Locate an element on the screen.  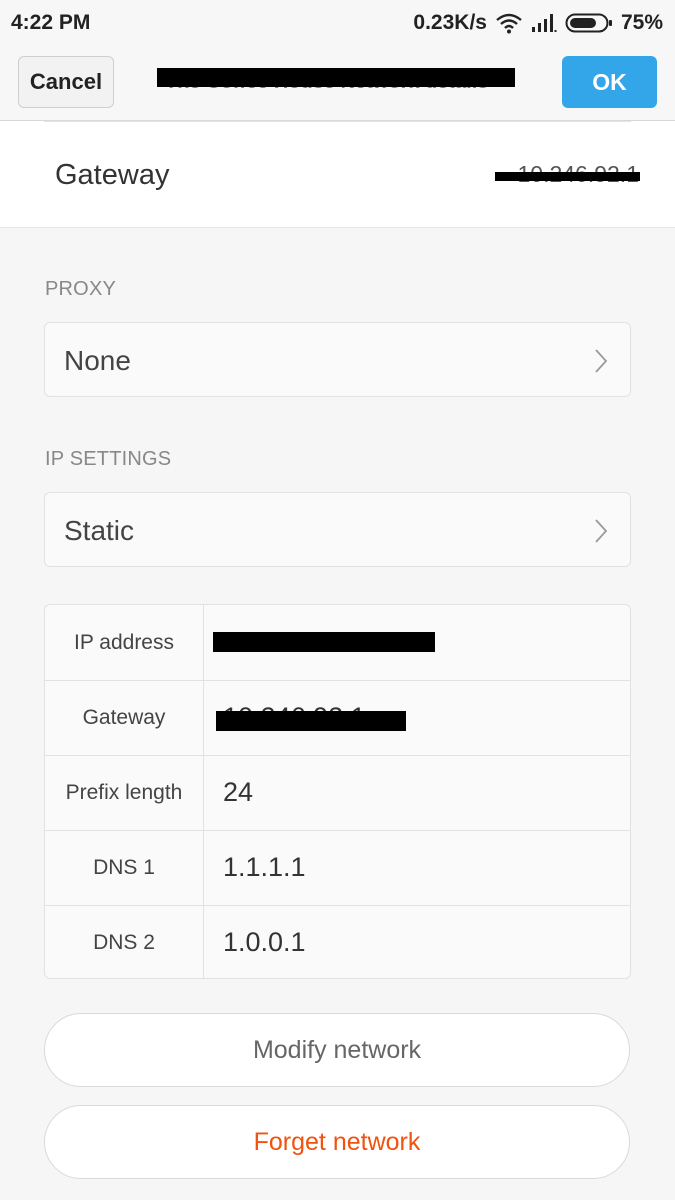
prefix-length-row: Prefix length 24 is located at coordinates (337, 793).